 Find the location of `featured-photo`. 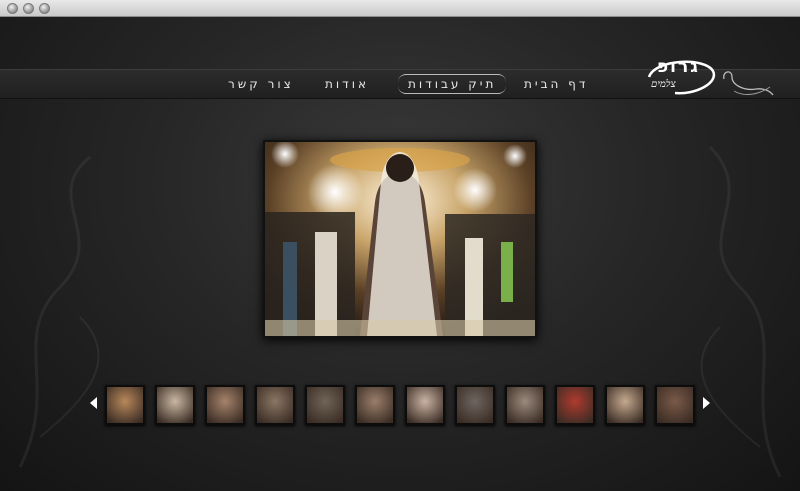

featured-photo is located at coordinates (400, 239).